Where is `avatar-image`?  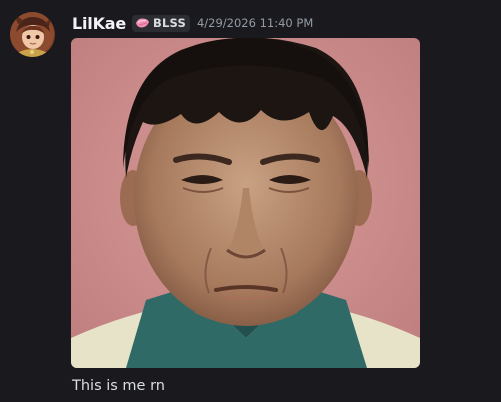 avatar-image is located at coordinates (32, 34).